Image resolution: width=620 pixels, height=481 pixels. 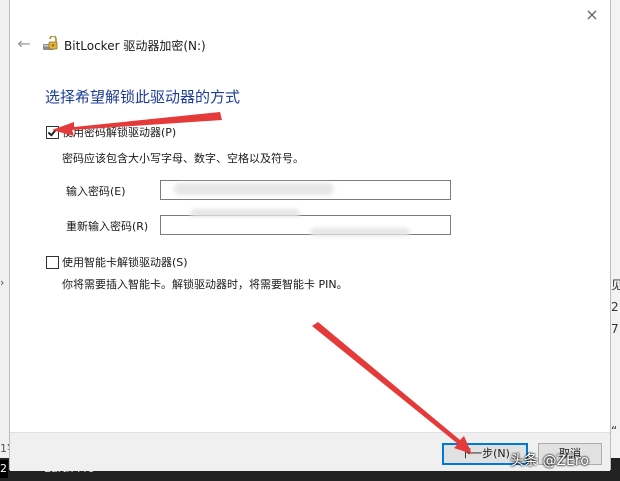 I want to click on taskbar-item: 2, so click(x=4, y=469).